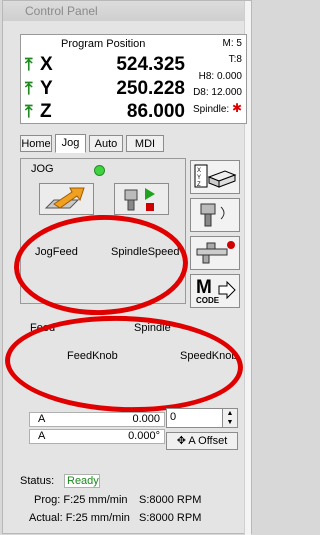 The height and width of the screenshot is (535, 320). What do you see at coordinates (97, 419) in the screenshot?
I see `offset-row-1: A 0.000` at bounding box center [97, 419].